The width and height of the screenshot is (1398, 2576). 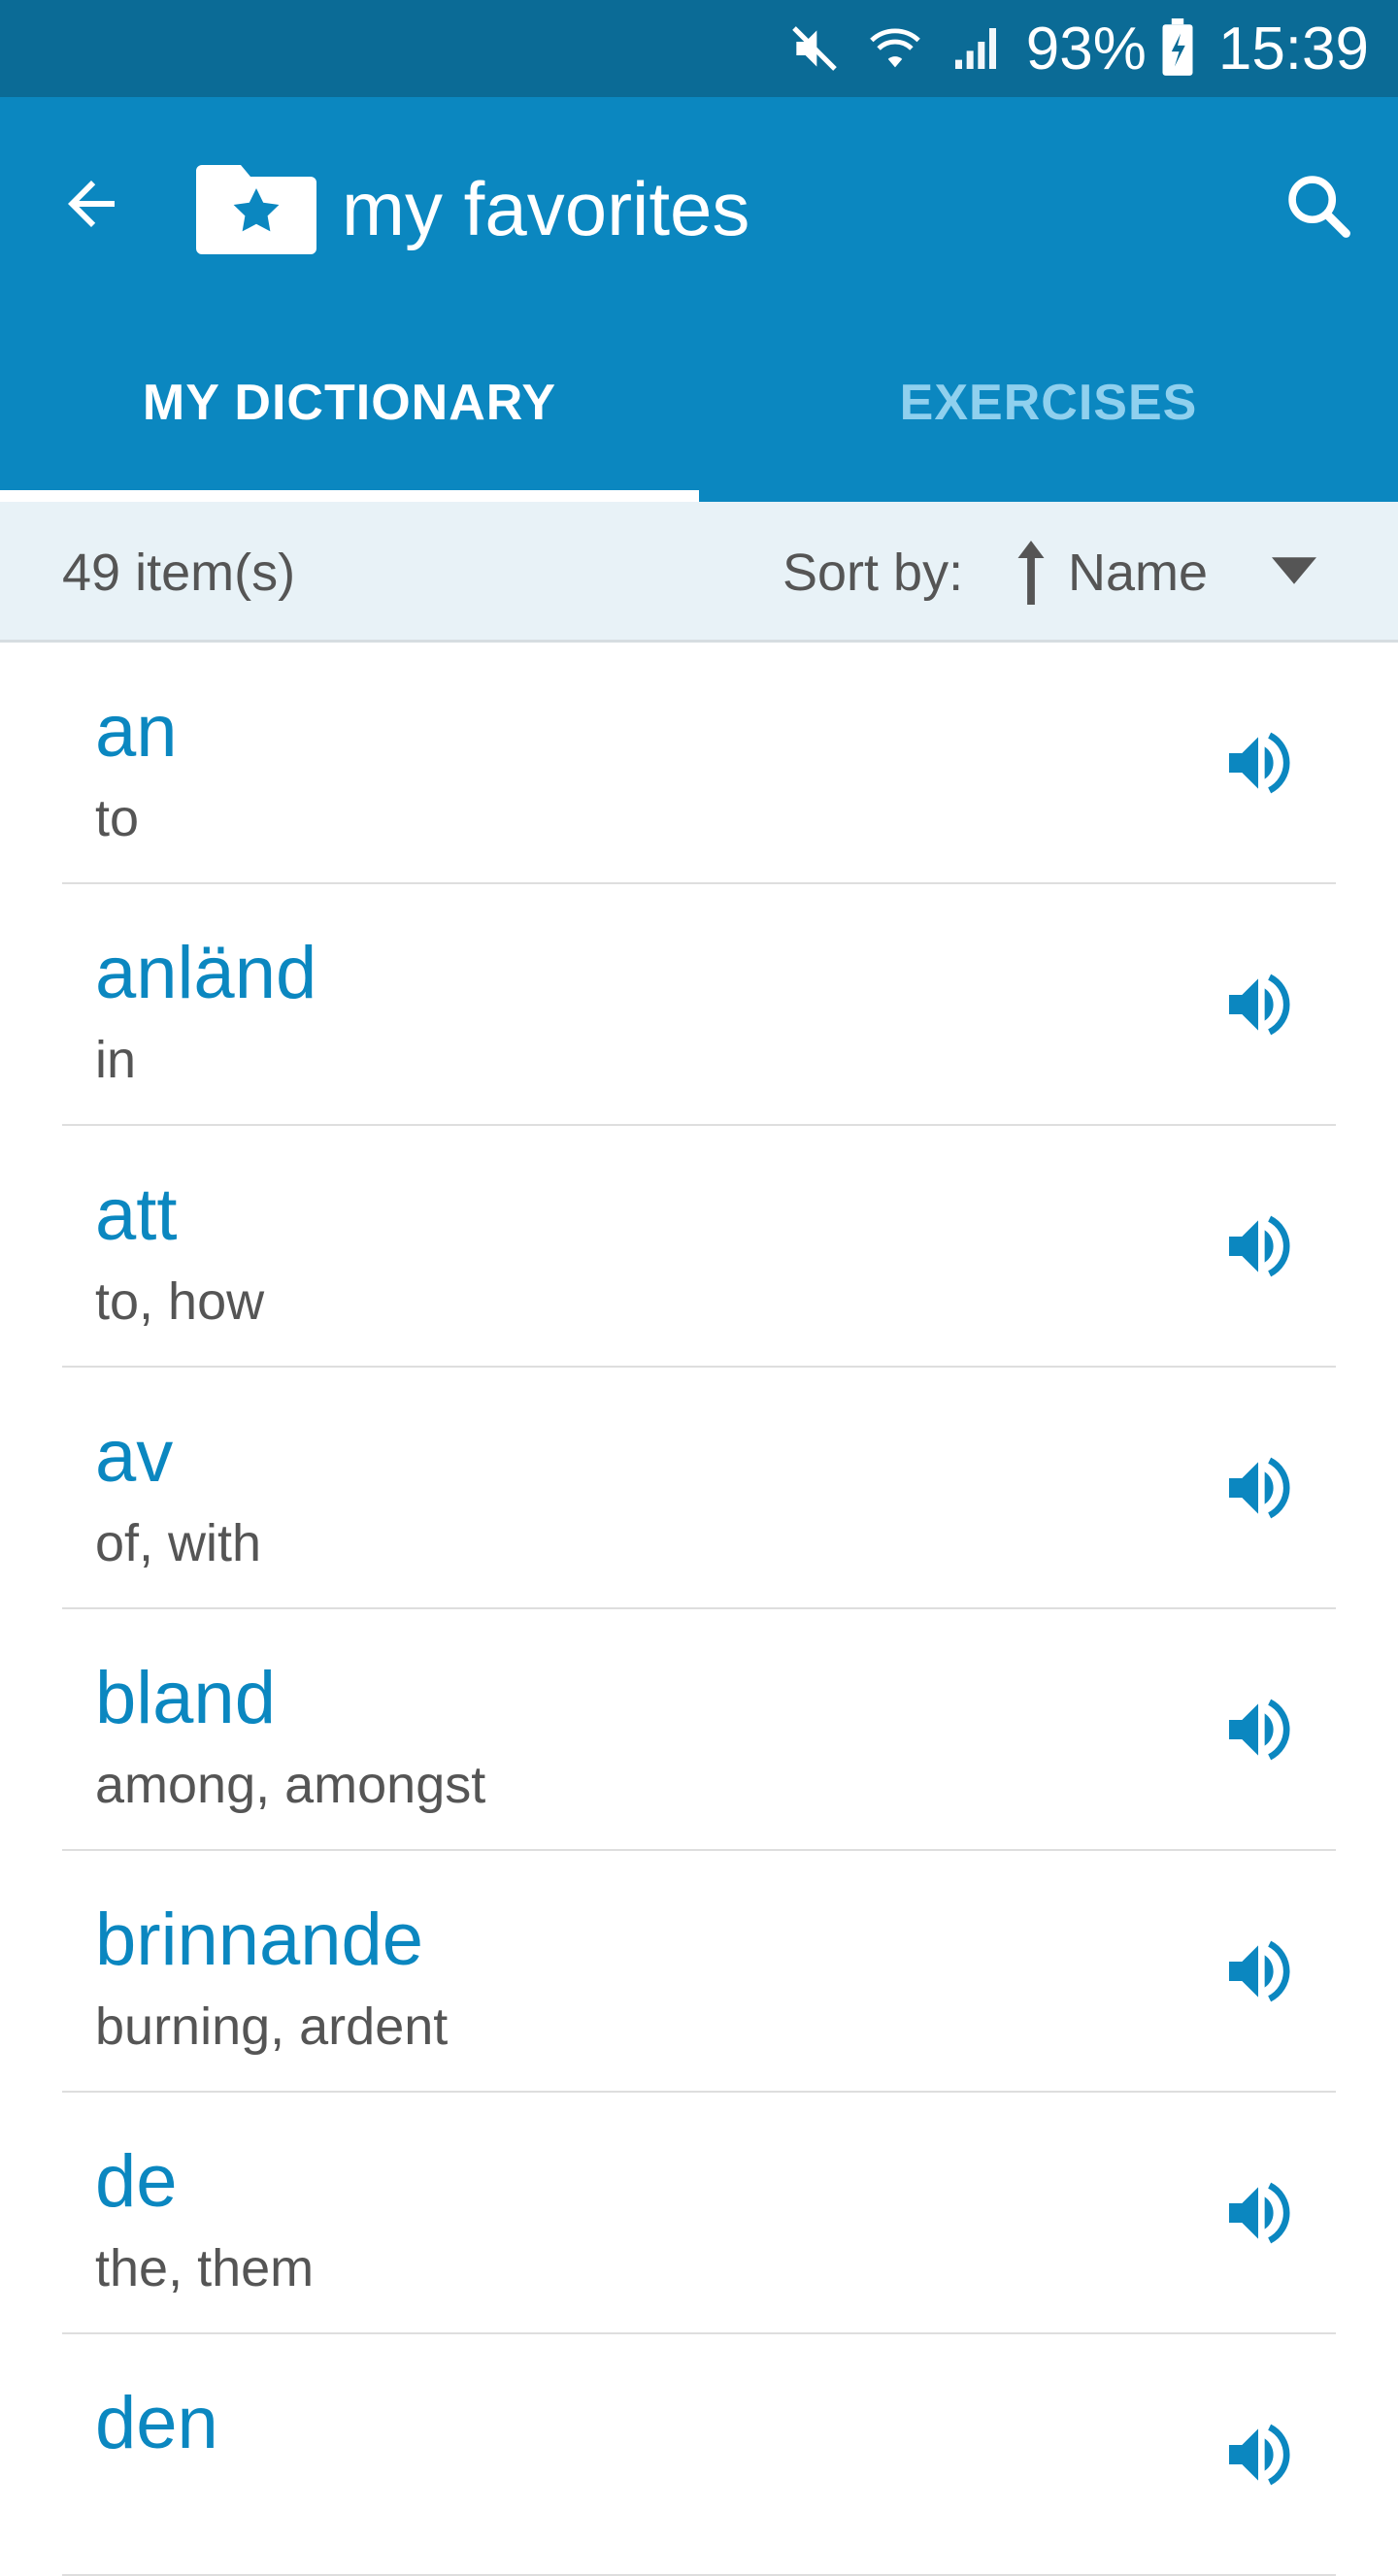 What do you see at coordinates (1293, 49) in the screenshot?
I see `clock: 15:39` at bounding box center [1293, 49].